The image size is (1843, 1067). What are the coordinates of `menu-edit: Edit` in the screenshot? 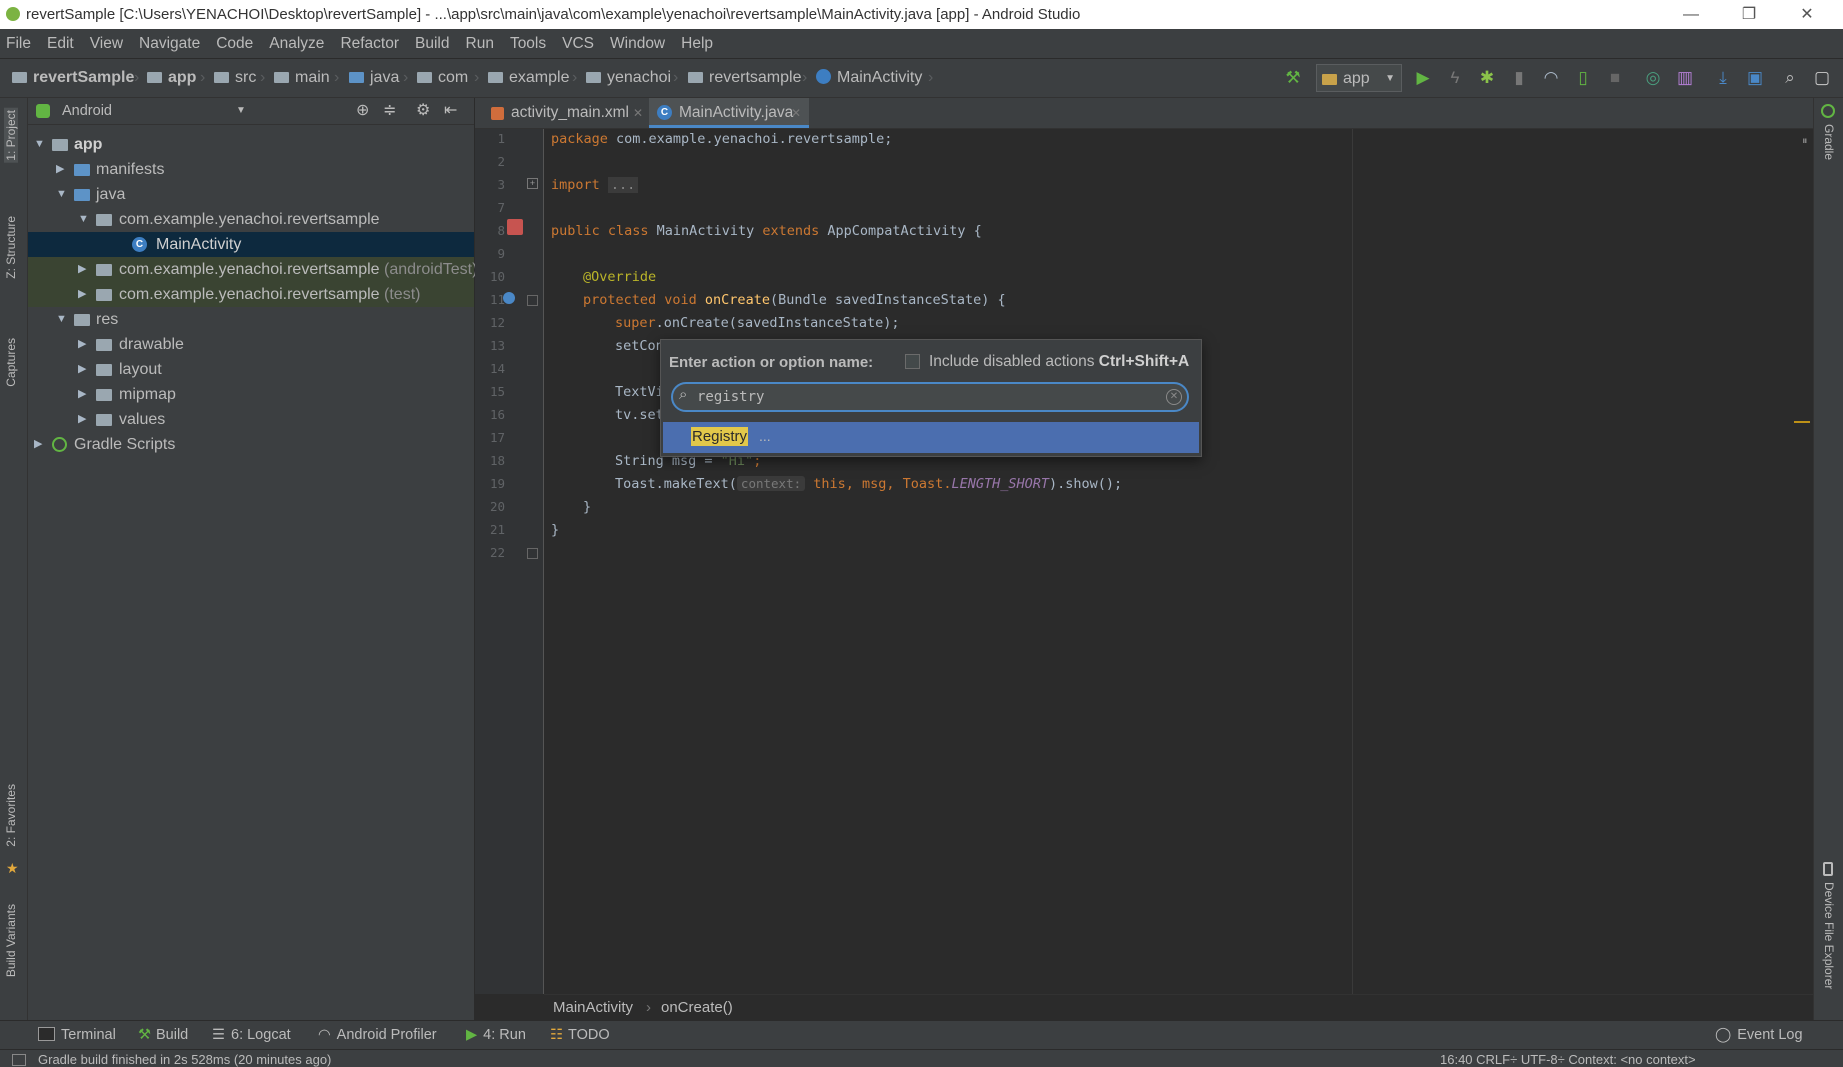 It's located at (60, 43).